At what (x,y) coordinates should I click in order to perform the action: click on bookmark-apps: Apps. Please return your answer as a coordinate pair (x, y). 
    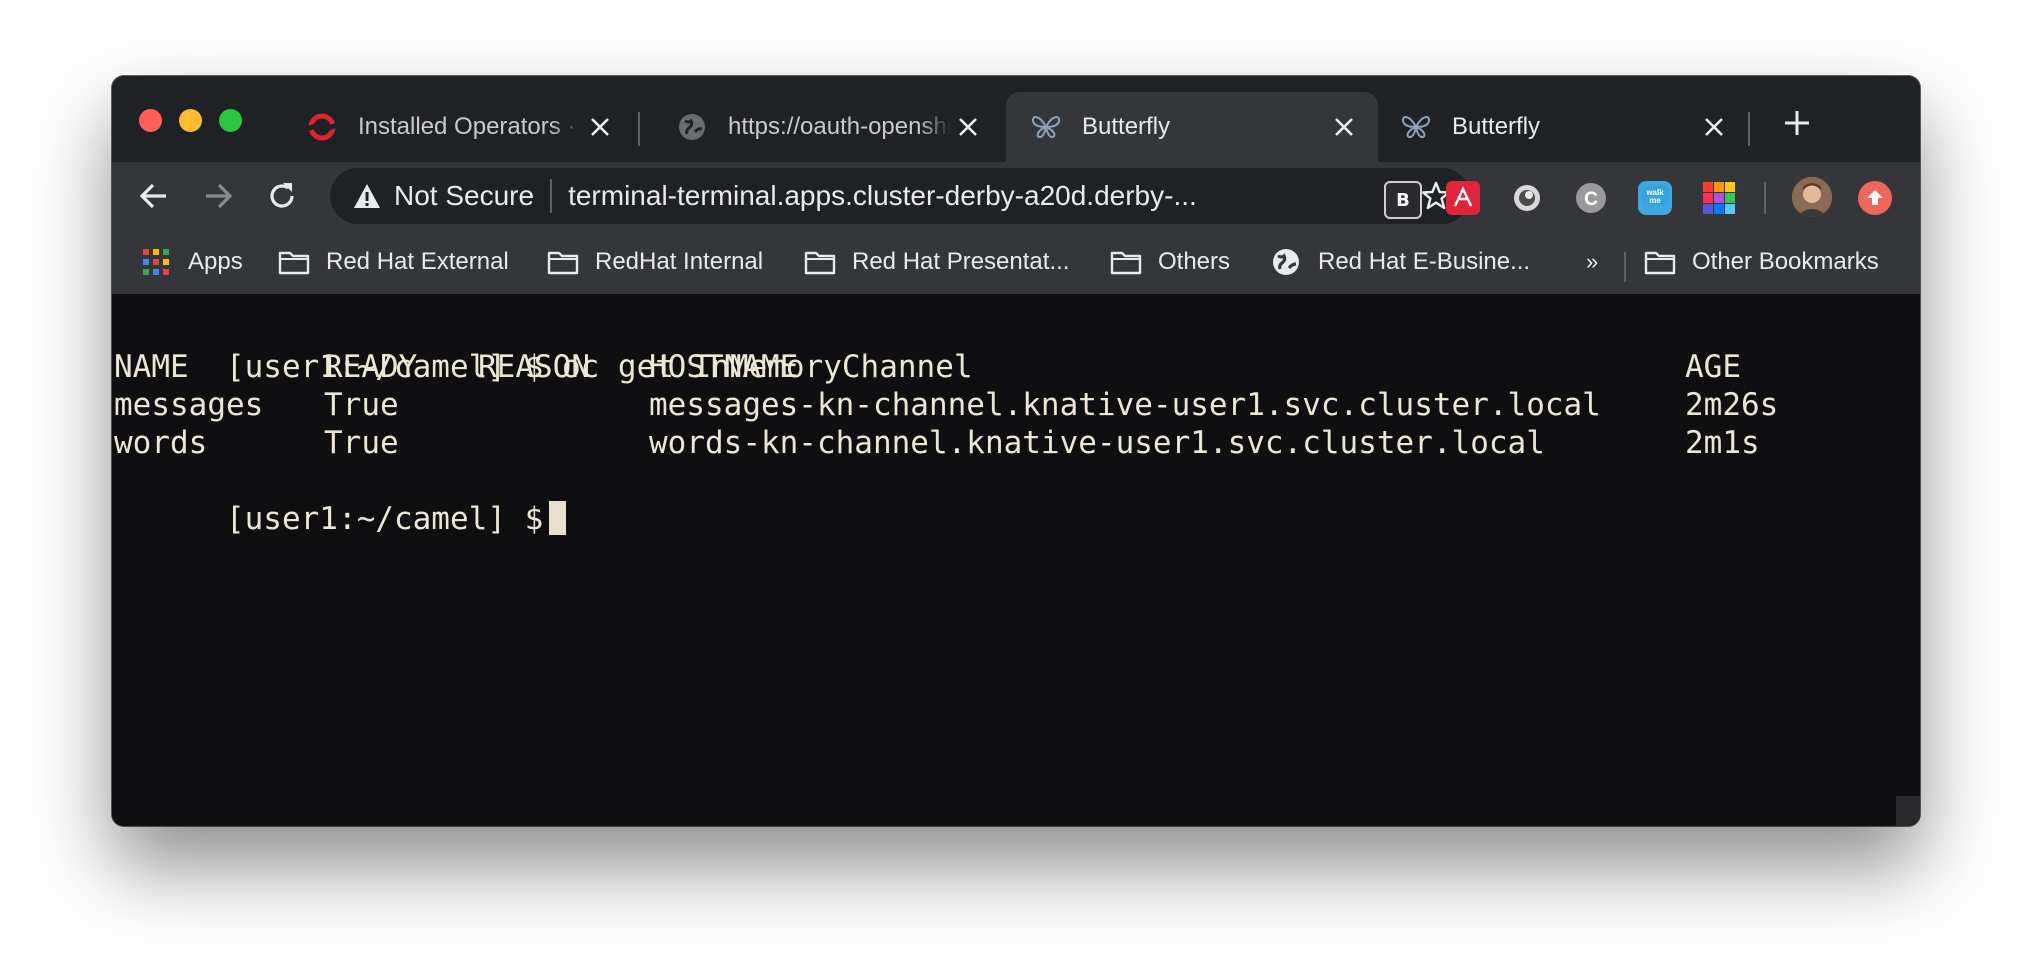
    Looking at the image, I should click on (191, 262).